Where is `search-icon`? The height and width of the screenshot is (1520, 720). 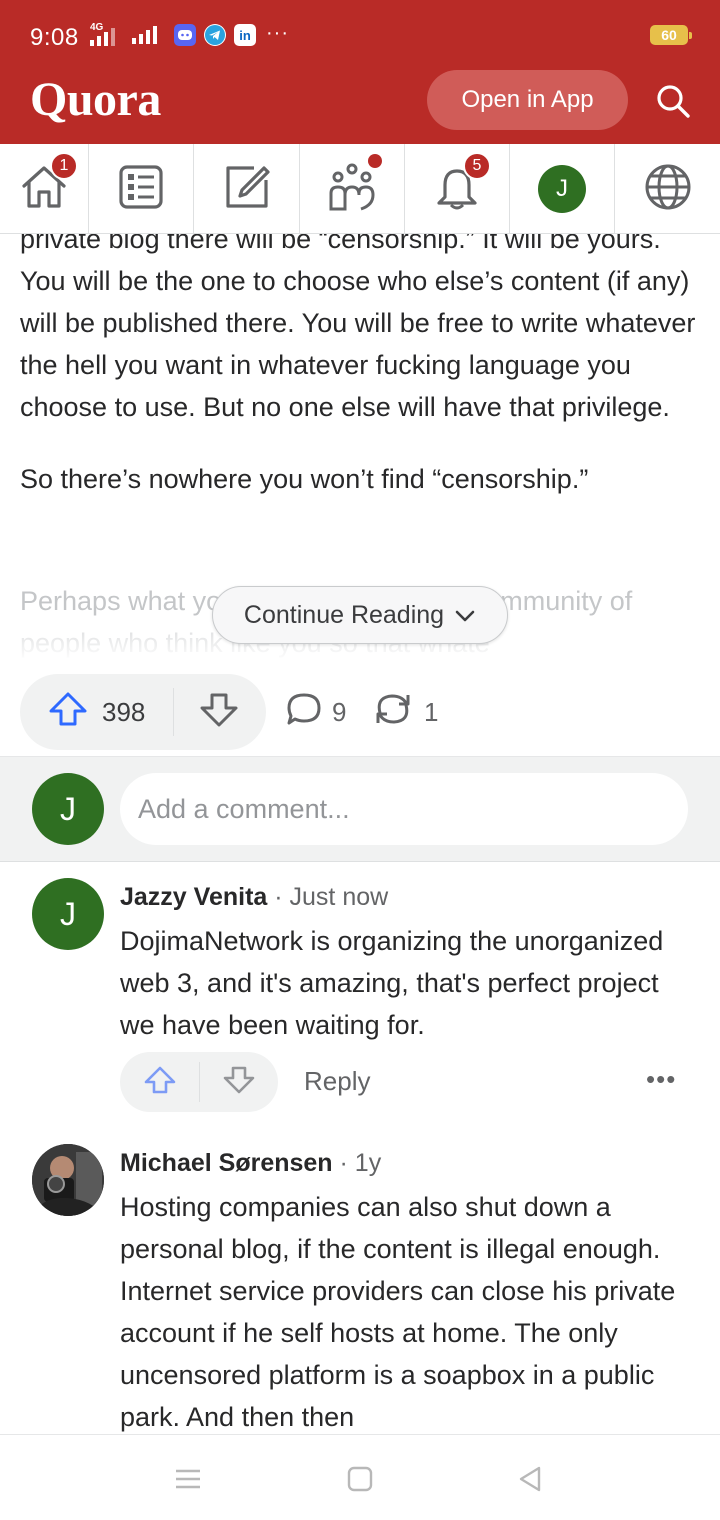 search-icon is located at coordinates (673, 101).